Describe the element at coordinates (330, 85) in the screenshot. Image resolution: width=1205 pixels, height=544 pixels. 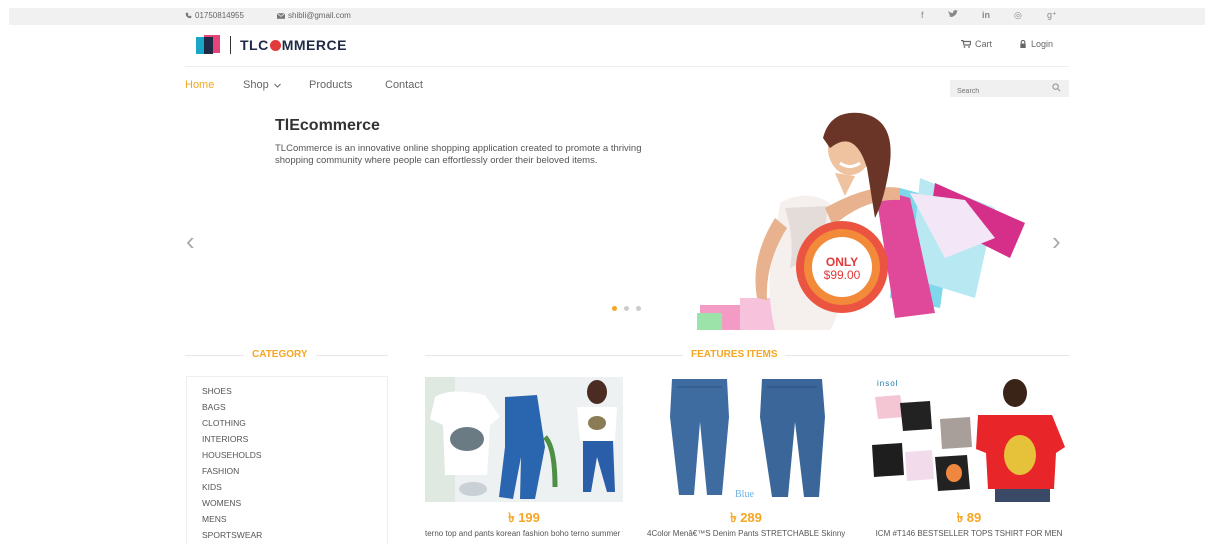
I see `nav-products: Products` at that location.